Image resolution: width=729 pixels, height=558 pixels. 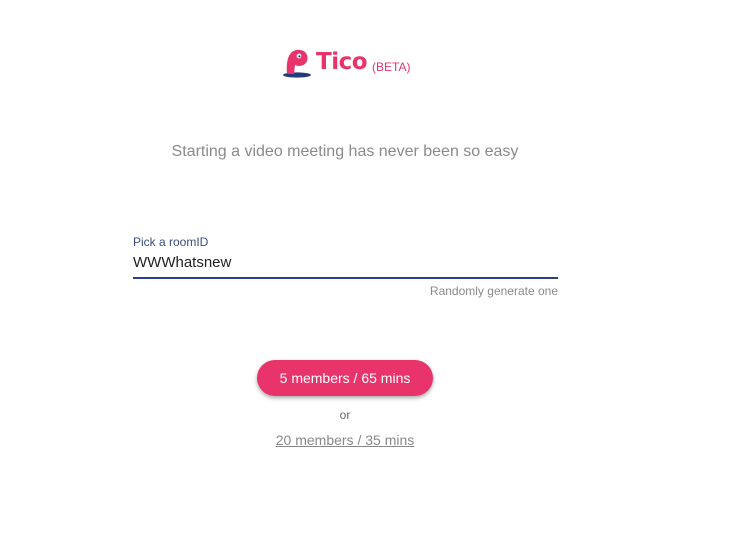 I want to click on brand-name: Tico, so click(x=342, y=62).